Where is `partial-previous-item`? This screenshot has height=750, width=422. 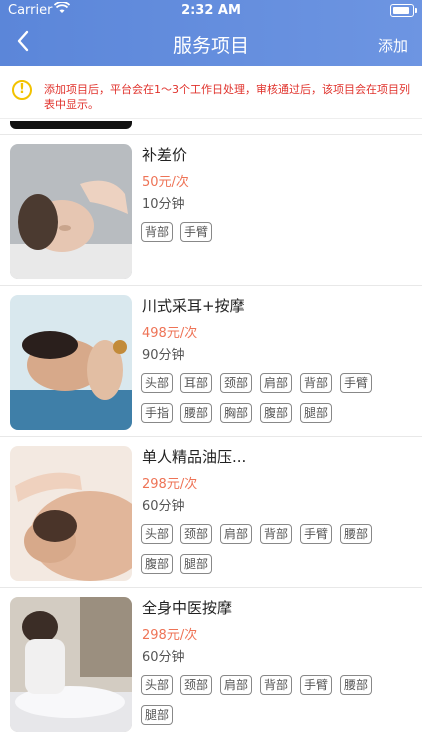 partial-previous-item is located at coordinates (71, 125).